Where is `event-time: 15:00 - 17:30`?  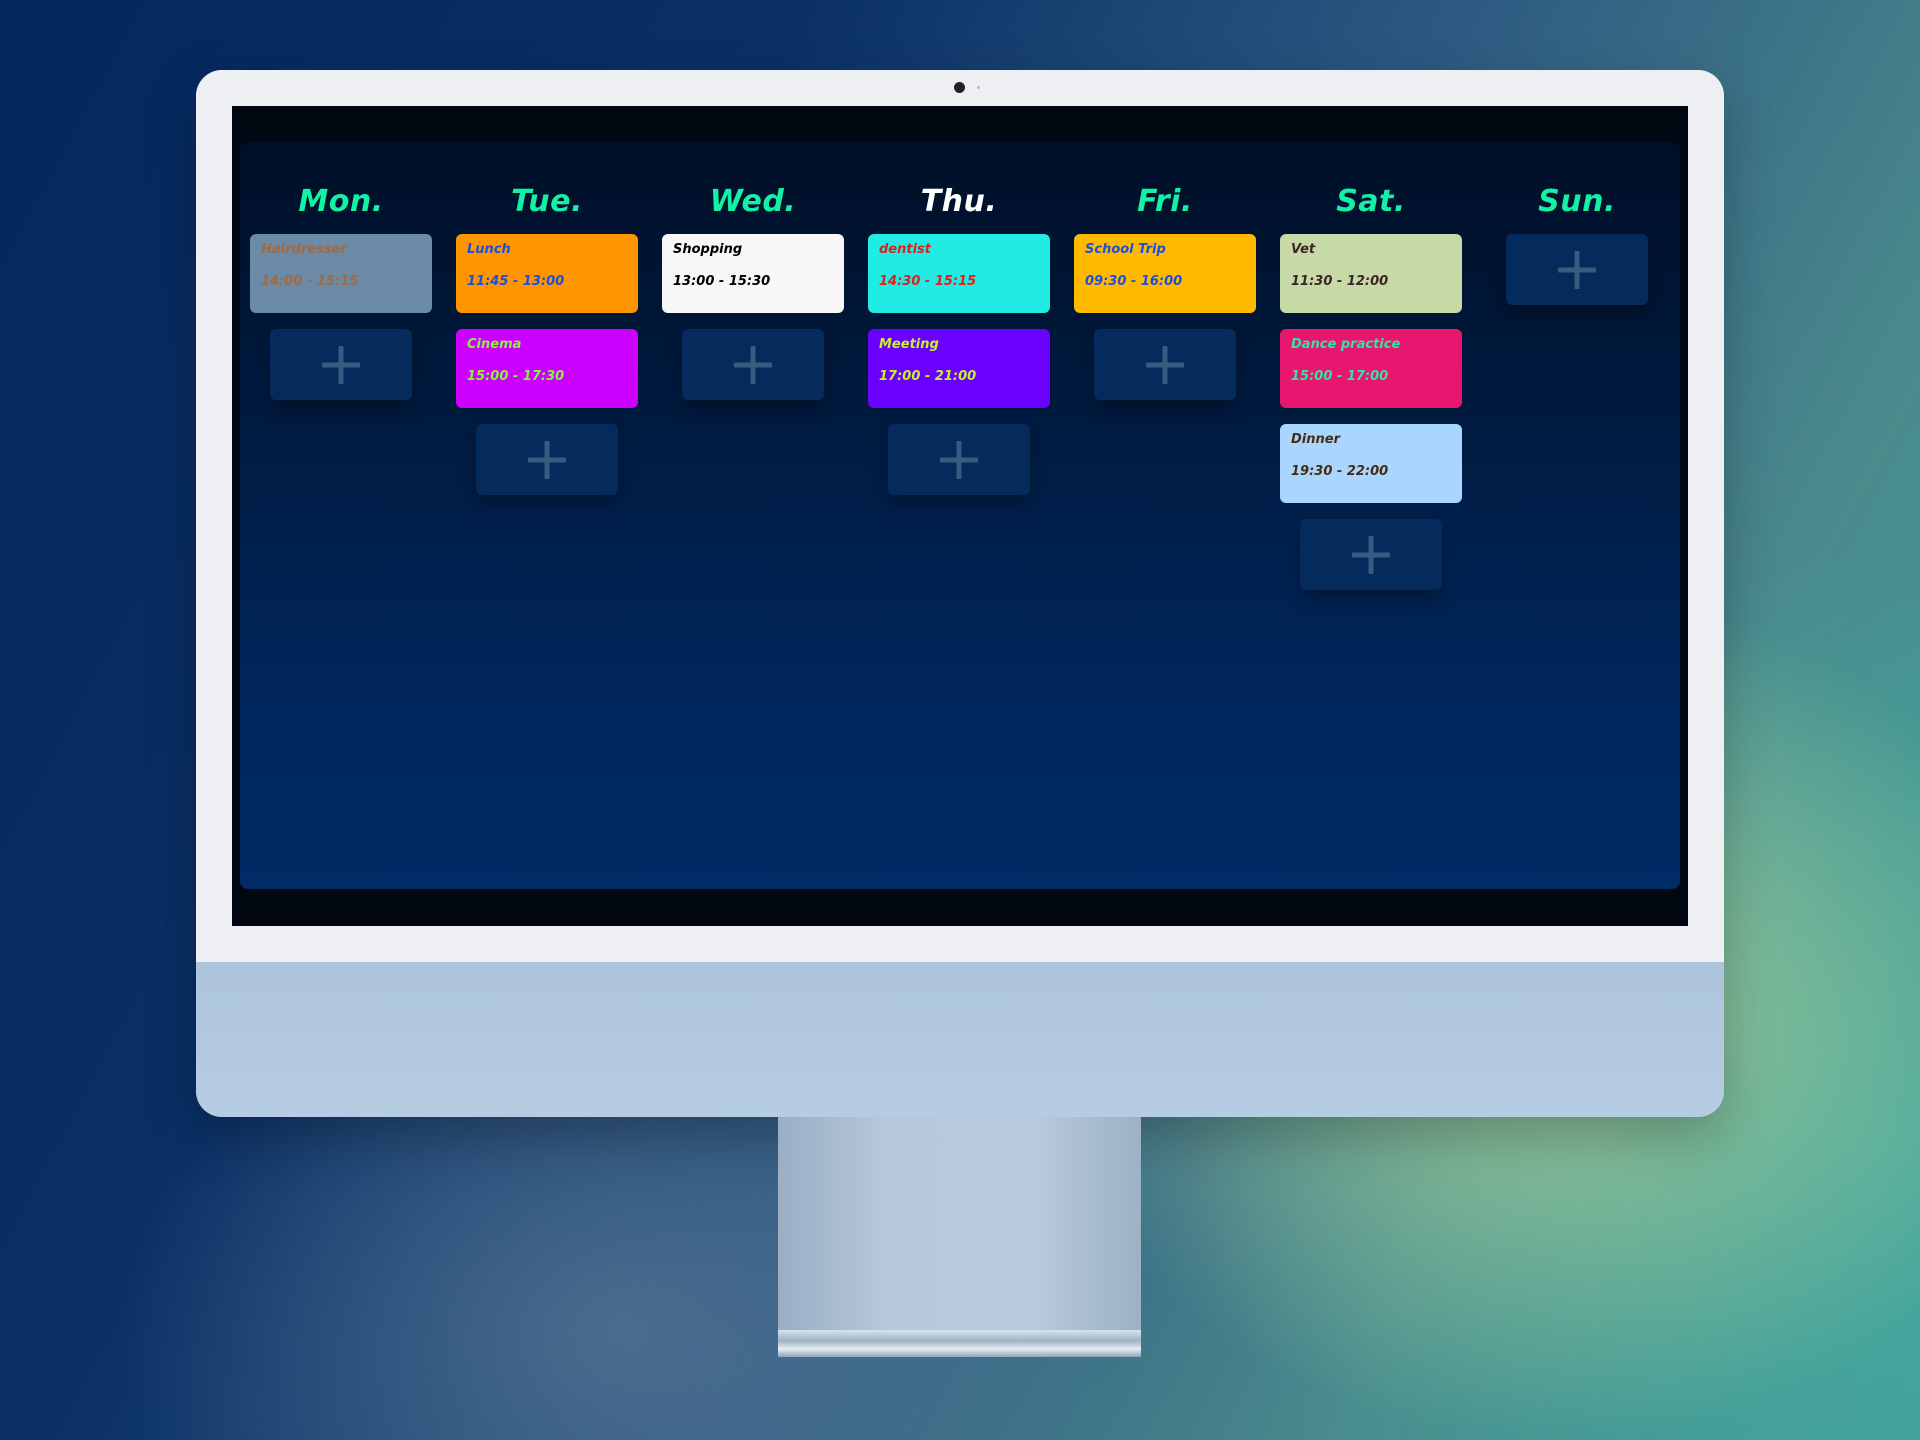 event-time: 15:00 - 17:30 is located at coordinates (516, 376).